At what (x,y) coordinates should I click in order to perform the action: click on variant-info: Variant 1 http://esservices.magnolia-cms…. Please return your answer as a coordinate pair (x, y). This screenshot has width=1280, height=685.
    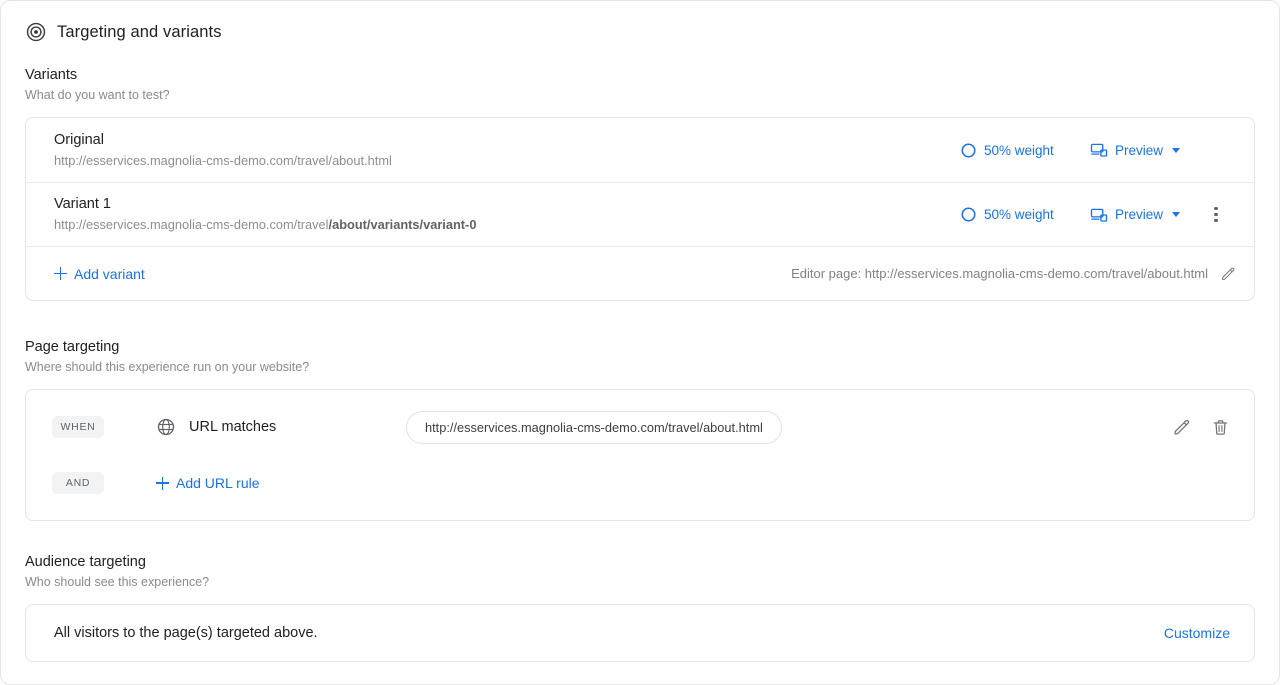
    Looking at the image, I should click on (507, 214).